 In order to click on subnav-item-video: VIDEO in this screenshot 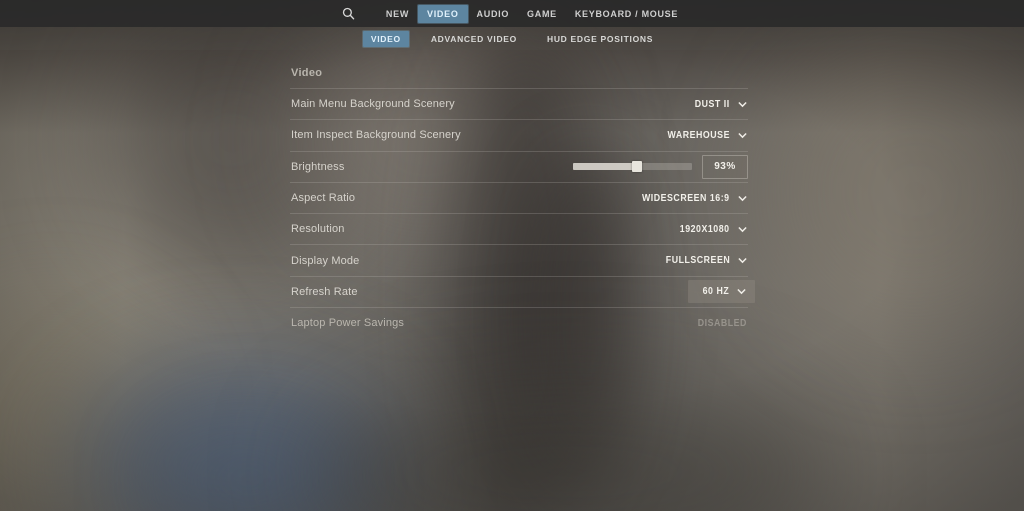, I will do `click(385, 38)`.